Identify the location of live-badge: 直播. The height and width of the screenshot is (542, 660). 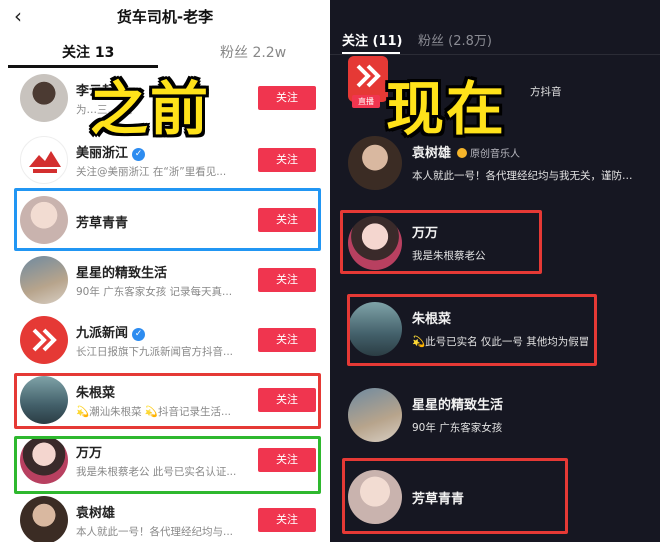
(366, 101).